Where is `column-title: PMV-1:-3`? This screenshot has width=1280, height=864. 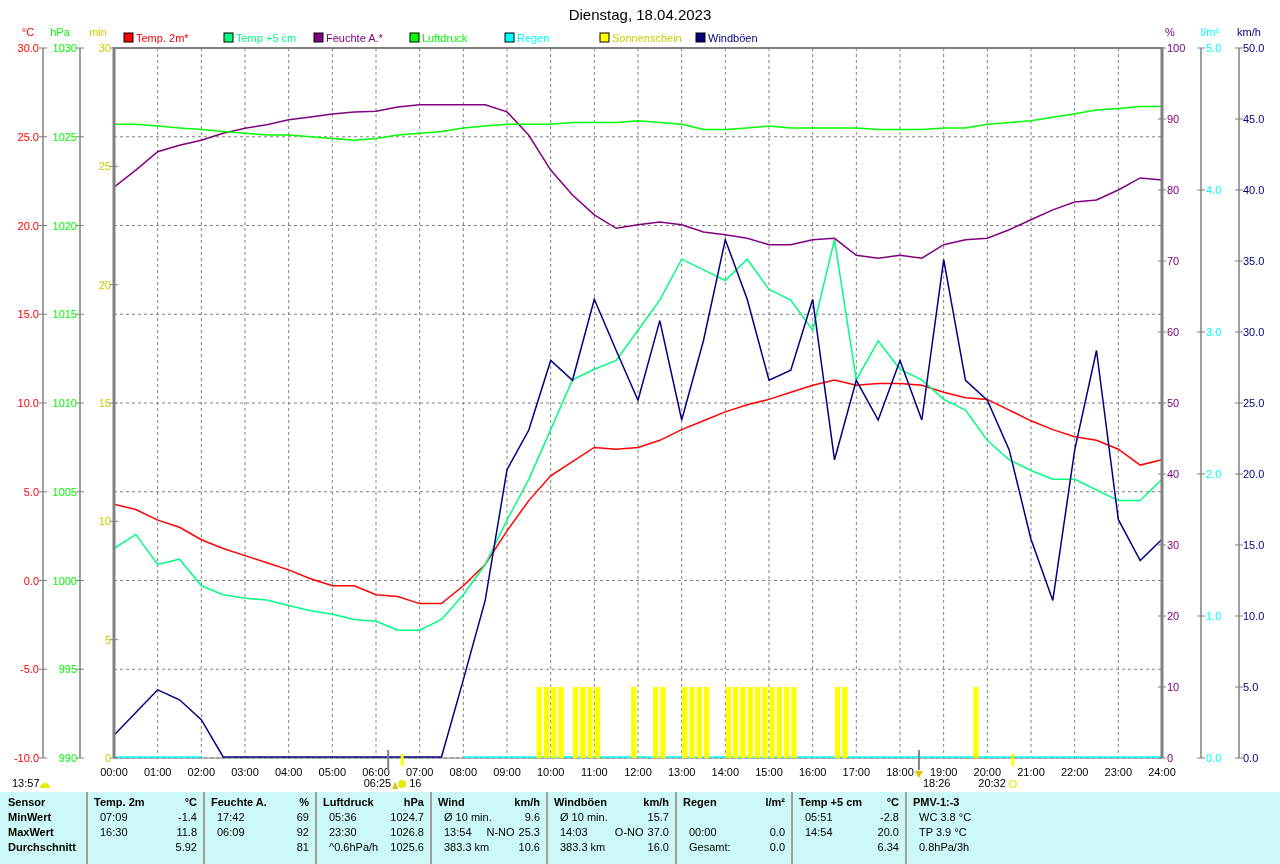 column-title: PMV-1:-3 is located at coordinates (936, 802).